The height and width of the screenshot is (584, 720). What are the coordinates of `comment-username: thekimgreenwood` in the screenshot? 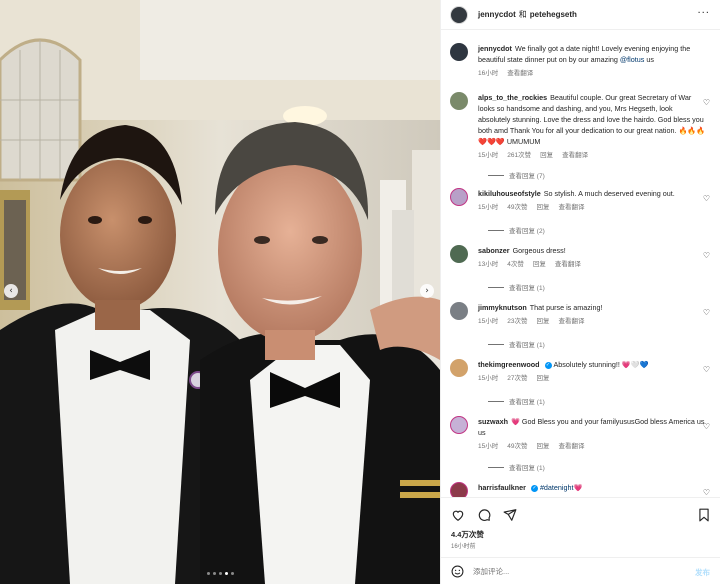 It's located at (509, 364).